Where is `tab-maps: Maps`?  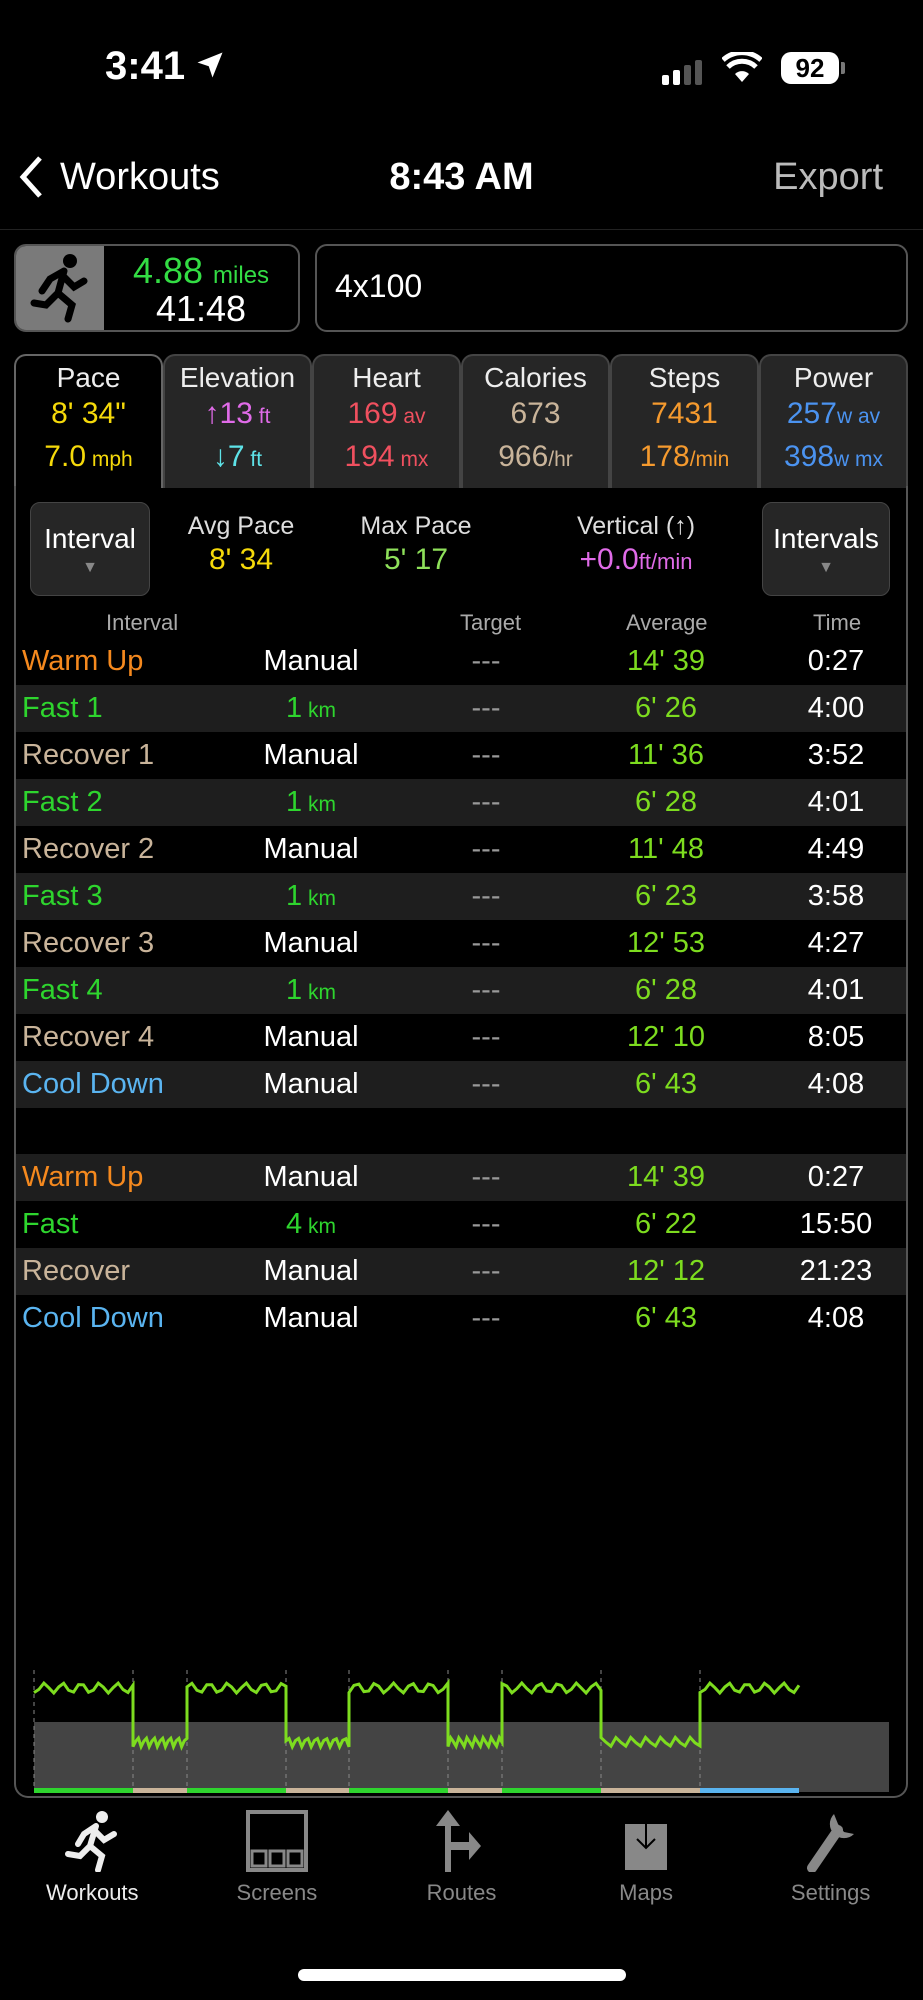 tab-maps: Maps is located at coordinates (646, 1865).